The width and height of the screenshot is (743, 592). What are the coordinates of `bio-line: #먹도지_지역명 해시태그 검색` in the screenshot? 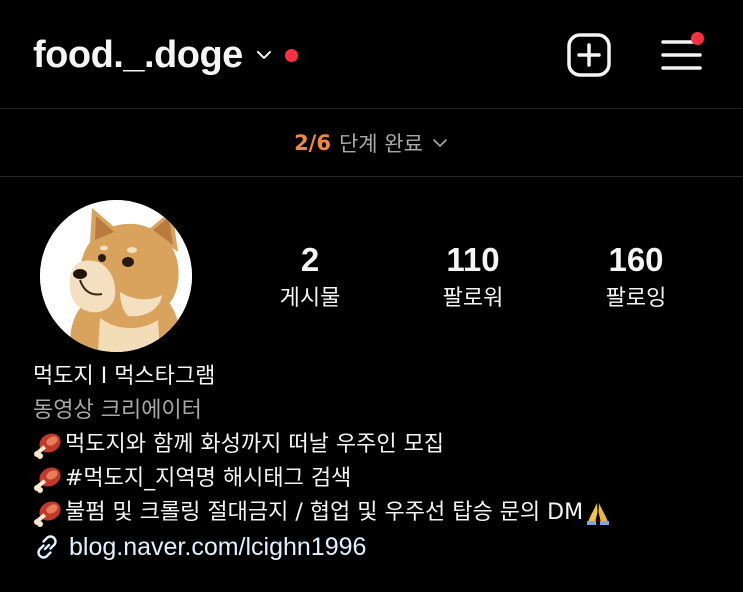 It's located at (383, 479).